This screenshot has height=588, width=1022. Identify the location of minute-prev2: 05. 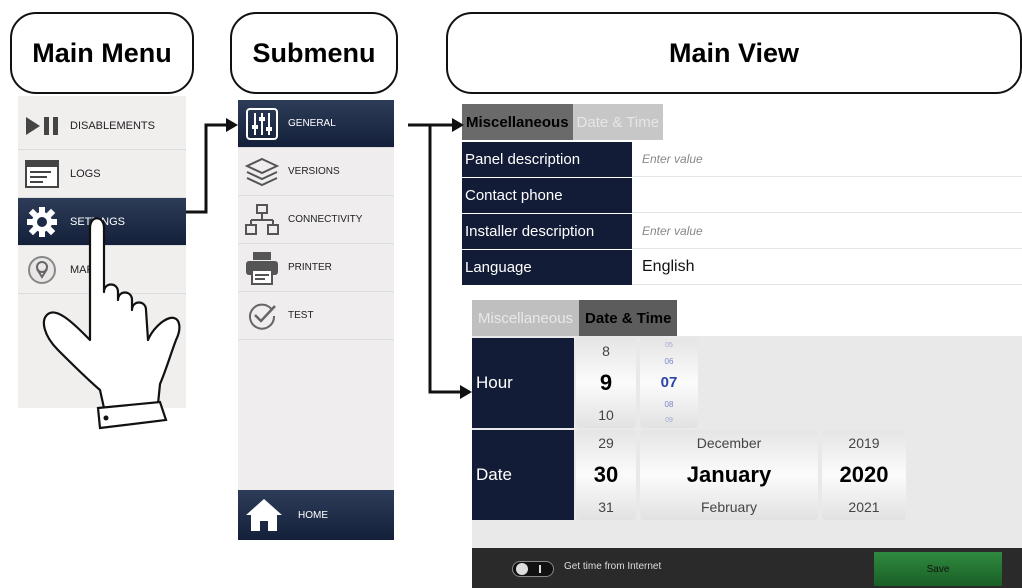
(669, 346).